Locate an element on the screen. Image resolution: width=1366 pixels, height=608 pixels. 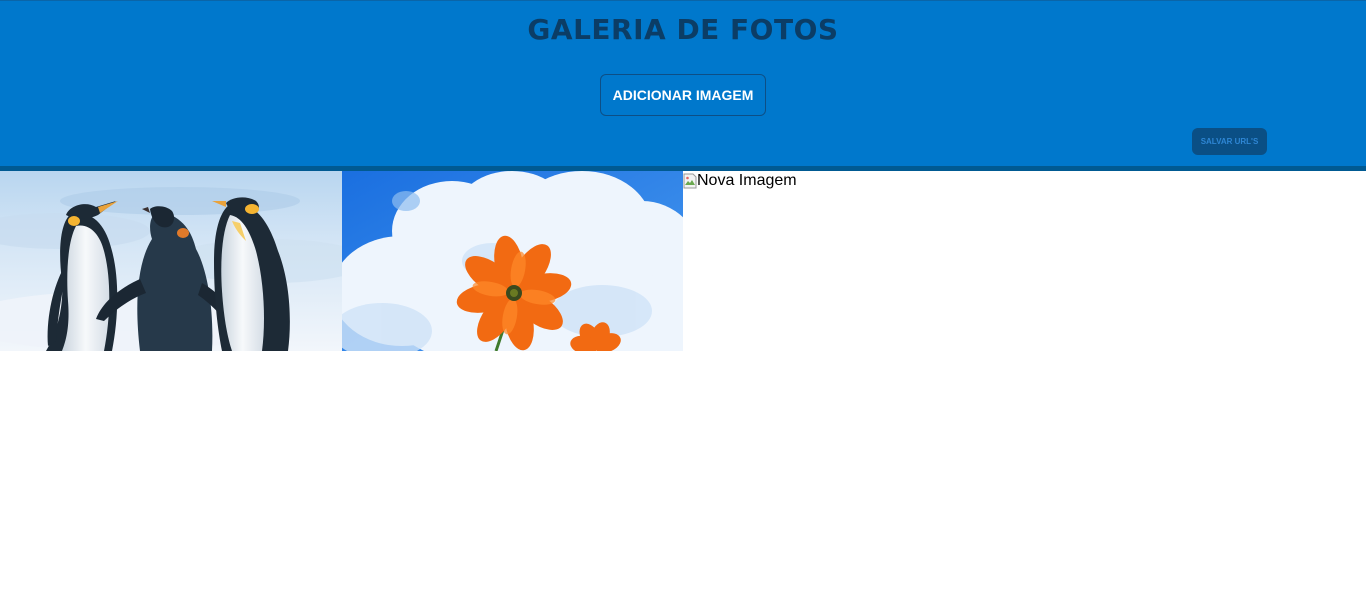
add-image-button: ADICIONAR IMAGEM is located at coordinates (683, 95).